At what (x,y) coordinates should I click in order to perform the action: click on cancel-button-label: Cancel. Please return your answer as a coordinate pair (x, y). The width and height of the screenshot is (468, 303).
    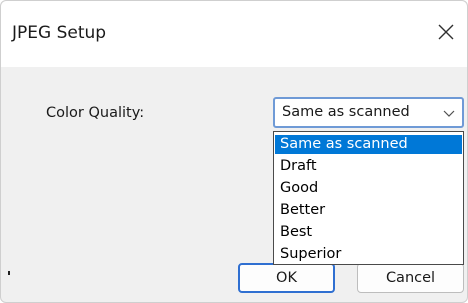
    Looking at the image, I should click on (410, 278).